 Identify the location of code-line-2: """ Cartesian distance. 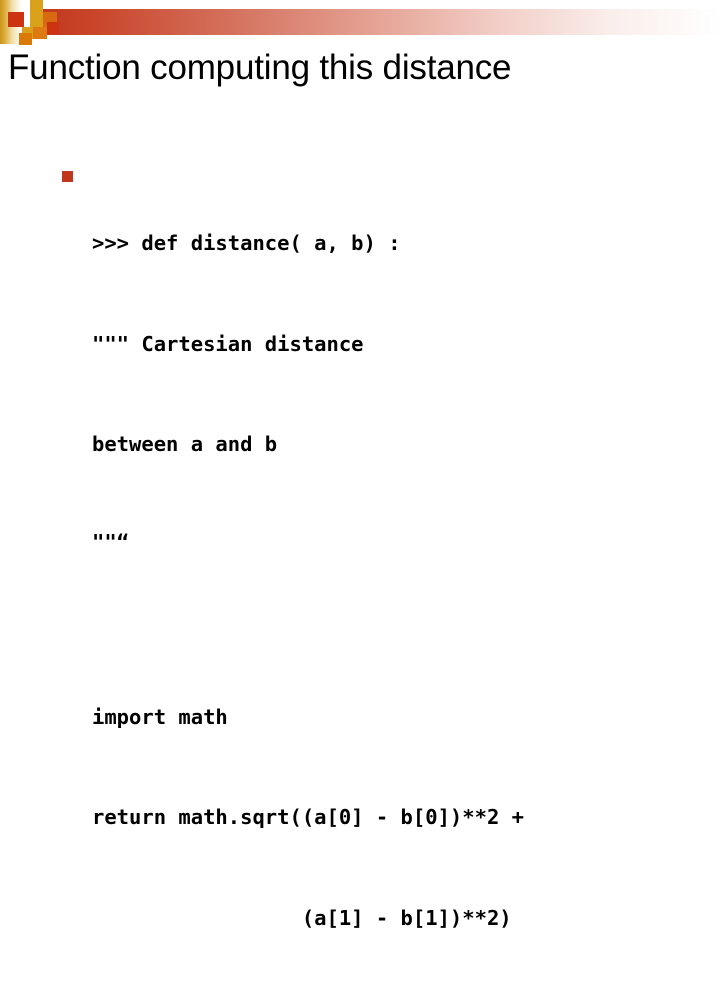
(228, 343).